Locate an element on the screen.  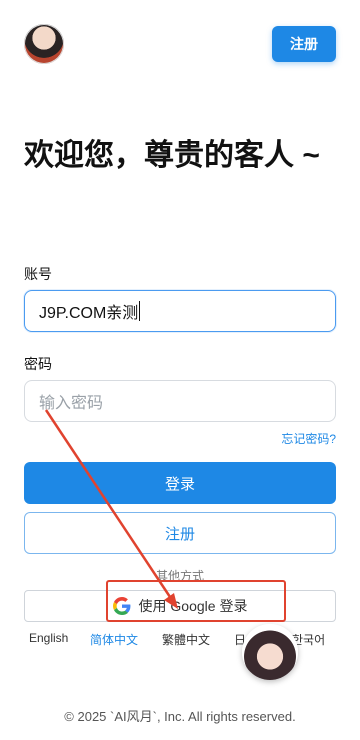
account-input: J9P.COM亲测 is located at coordinates (180, 311).